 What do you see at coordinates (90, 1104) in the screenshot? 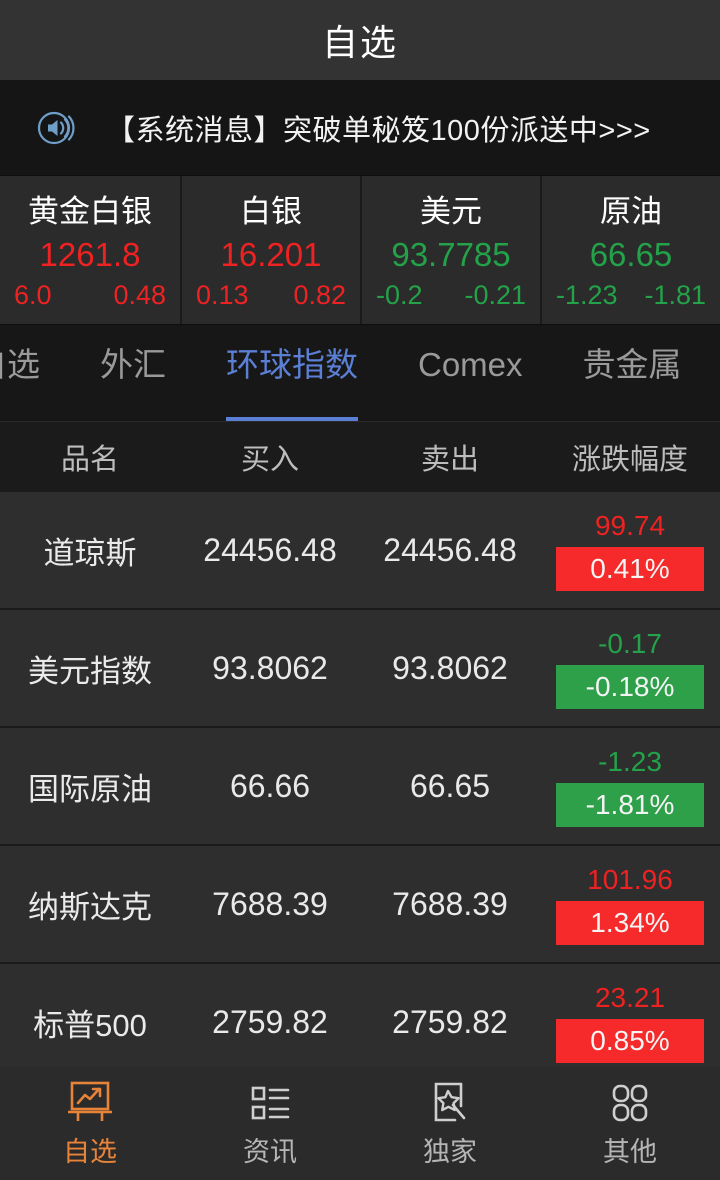
I see `chart-board-icon` at bounding box center [90, 1104].